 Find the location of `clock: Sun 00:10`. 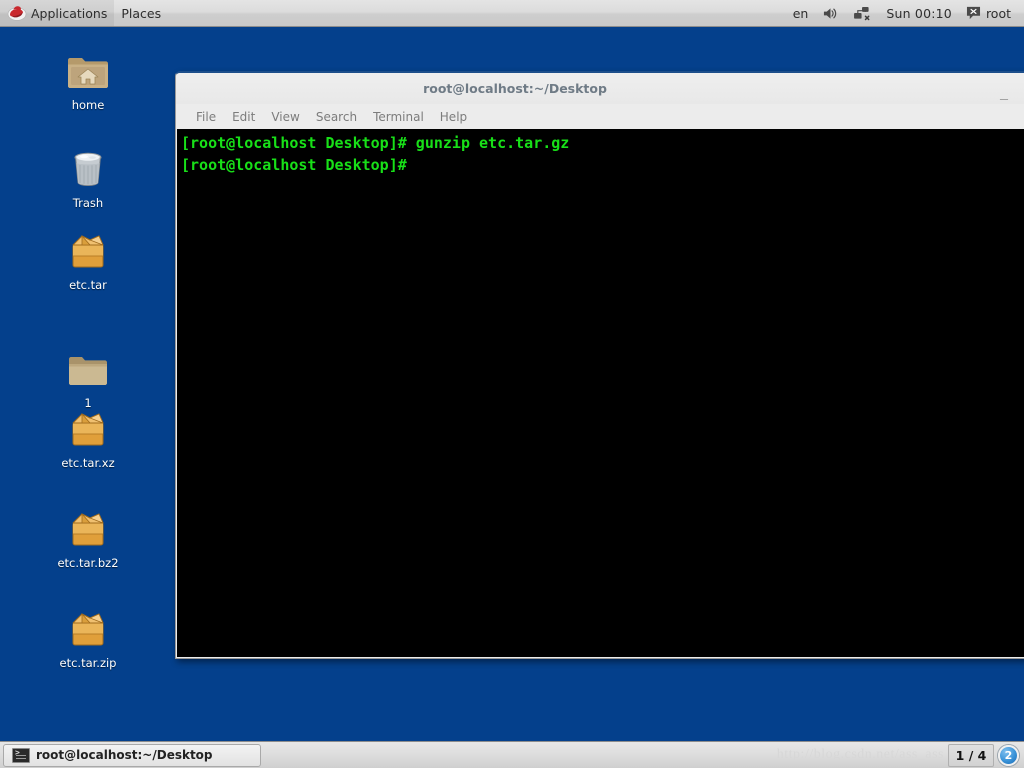

clock: Sun 00:10 is located at coordinates (919, 13).